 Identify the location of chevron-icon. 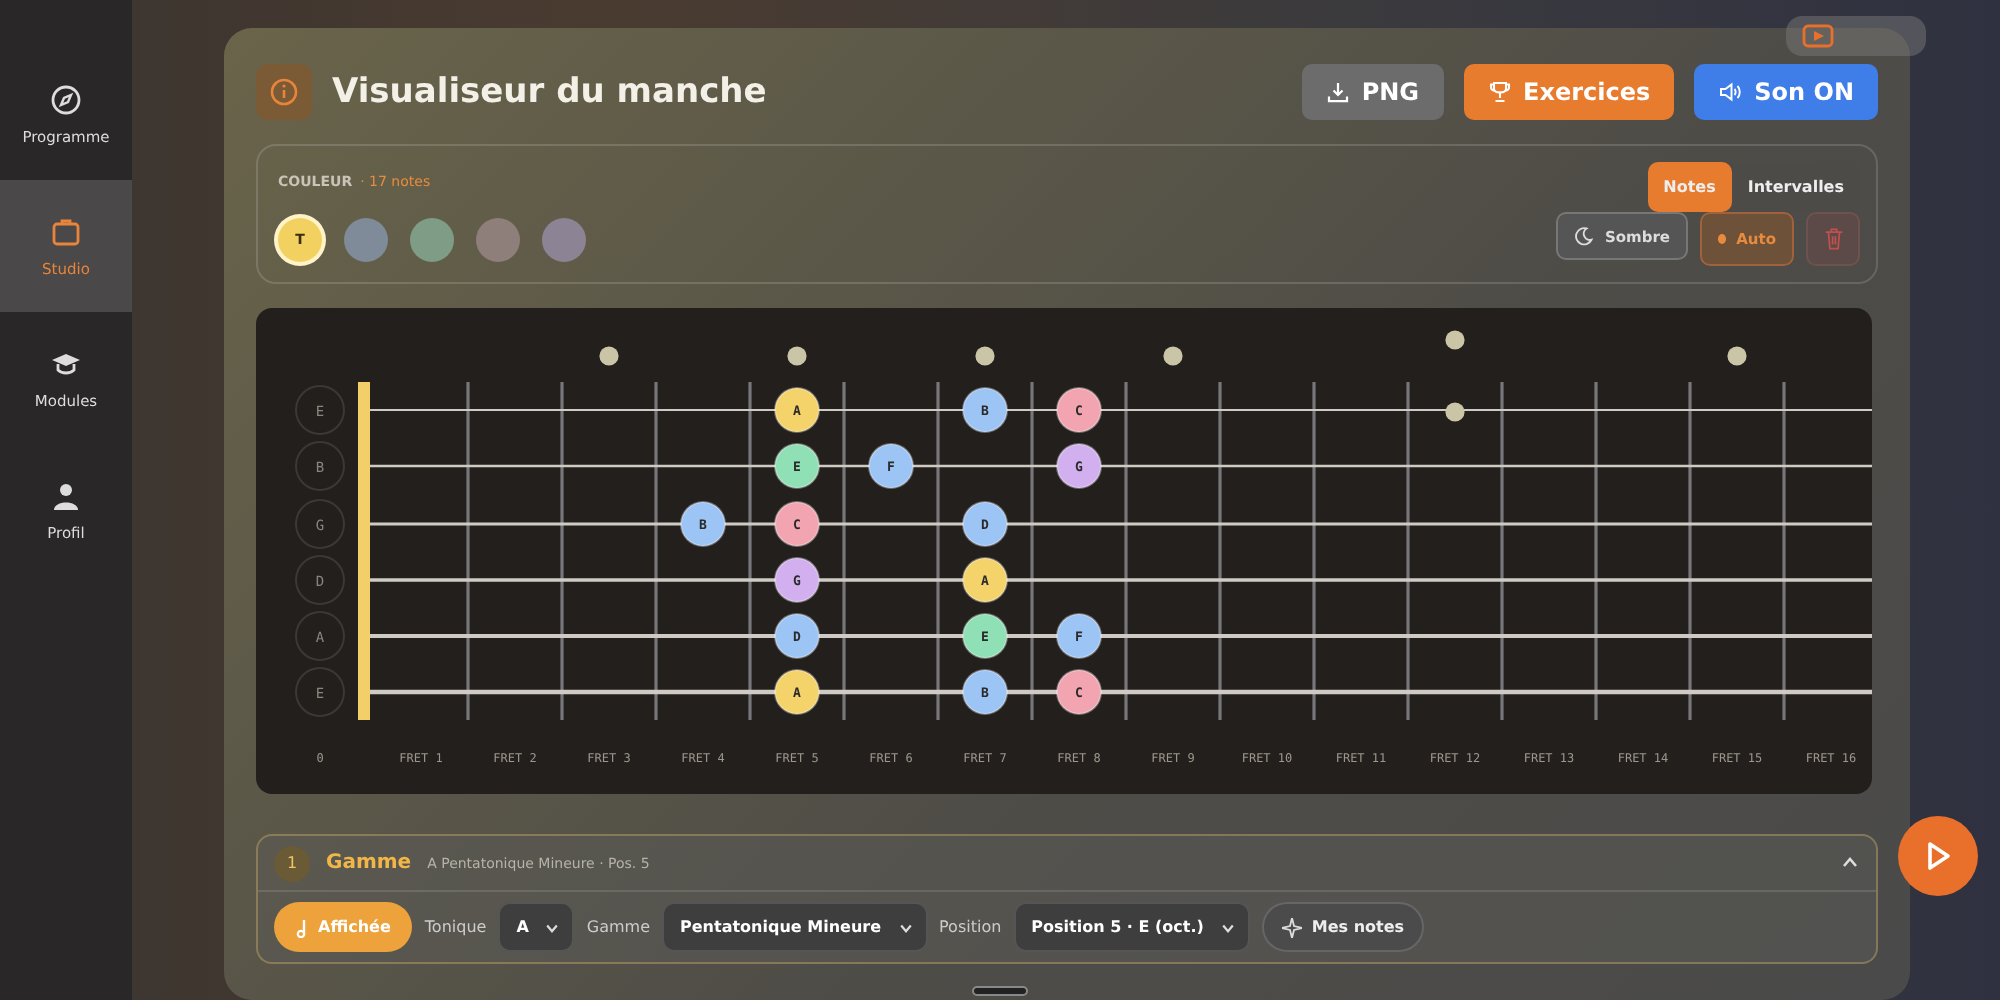
(1850, 862).